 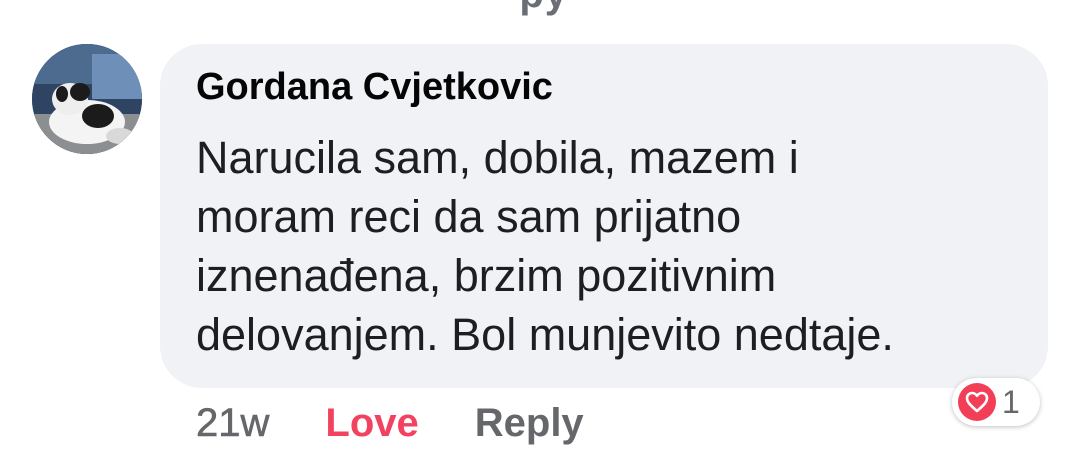 What do you see at coordinates (529, 423) in the screenshot?
I see `reply-button: Reply` at bounding box center [529, 423].